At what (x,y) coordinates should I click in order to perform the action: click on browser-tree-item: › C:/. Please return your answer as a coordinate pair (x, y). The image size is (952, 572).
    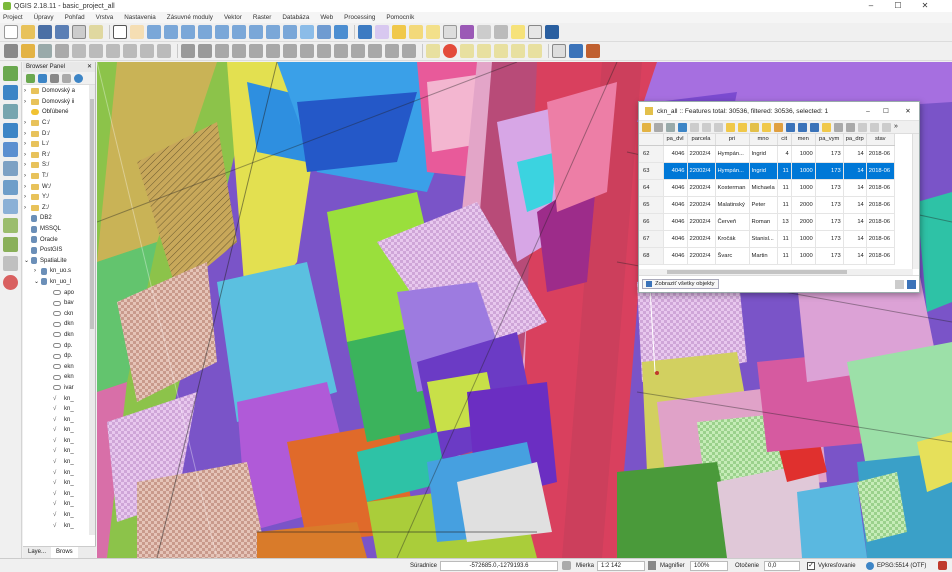
    Looking at the image, I should click on (56, 123).